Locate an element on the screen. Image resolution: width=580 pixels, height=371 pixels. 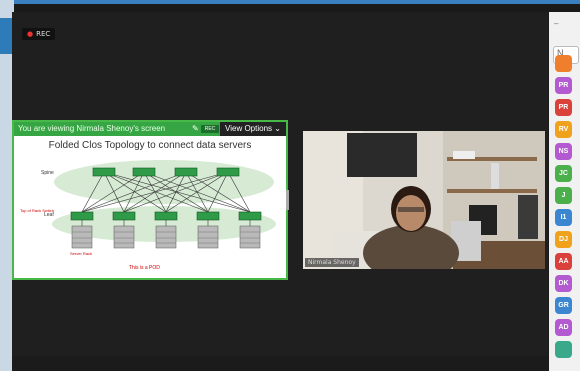
meeting-toolbar-area is located at coordinates (280, 363).